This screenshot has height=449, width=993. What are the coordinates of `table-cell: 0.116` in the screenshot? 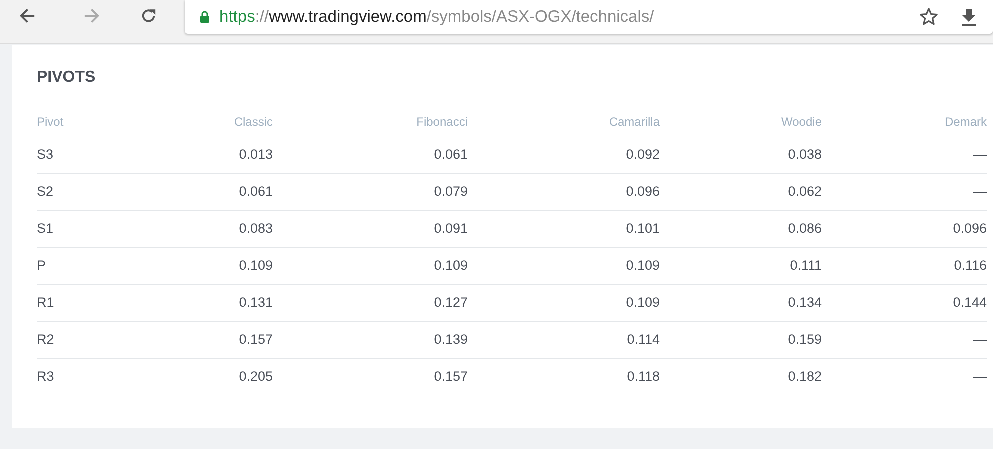 It's located at (904, 265).